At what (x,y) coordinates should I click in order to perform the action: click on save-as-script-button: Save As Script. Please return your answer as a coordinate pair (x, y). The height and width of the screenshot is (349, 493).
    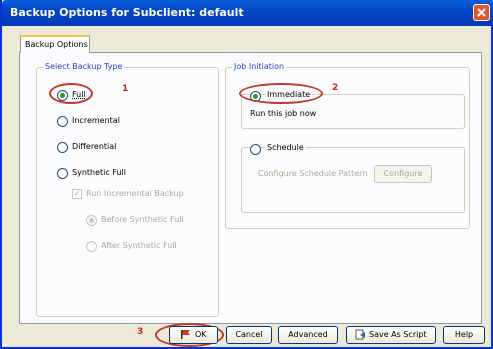
    Looking at the image, I should click on (391, 335).